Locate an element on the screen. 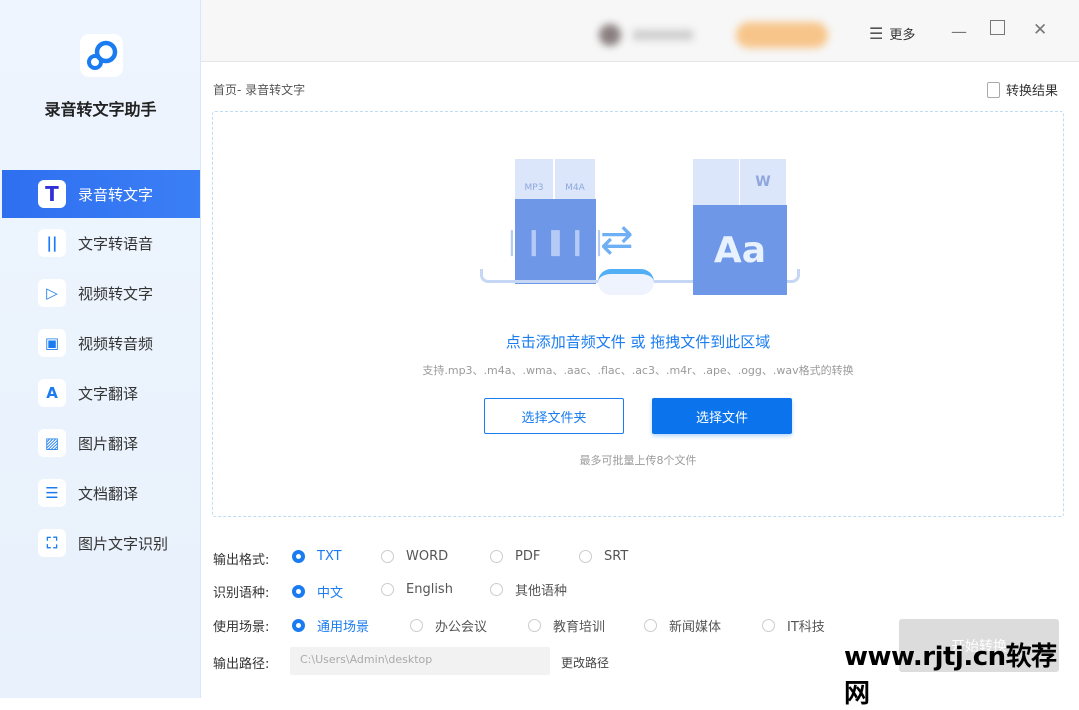 The height and width of the screenshot is (710, 1079). select-folder-button: 选择文件夹 is located at coordinates (554, 416).